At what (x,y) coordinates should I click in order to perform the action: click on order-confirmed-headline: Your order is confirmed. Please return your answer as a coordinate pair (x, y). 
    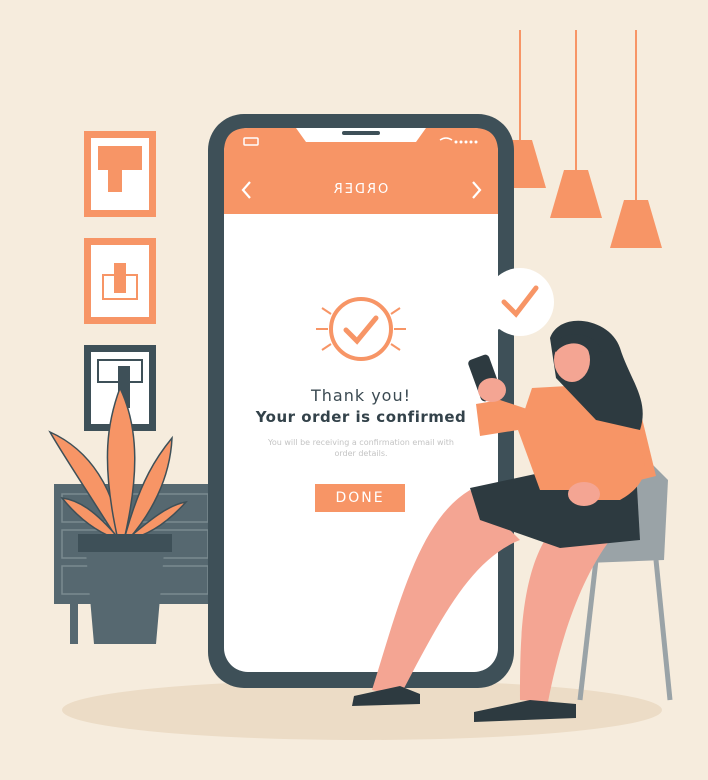
    Looking at the image, I should click on (361, 417).